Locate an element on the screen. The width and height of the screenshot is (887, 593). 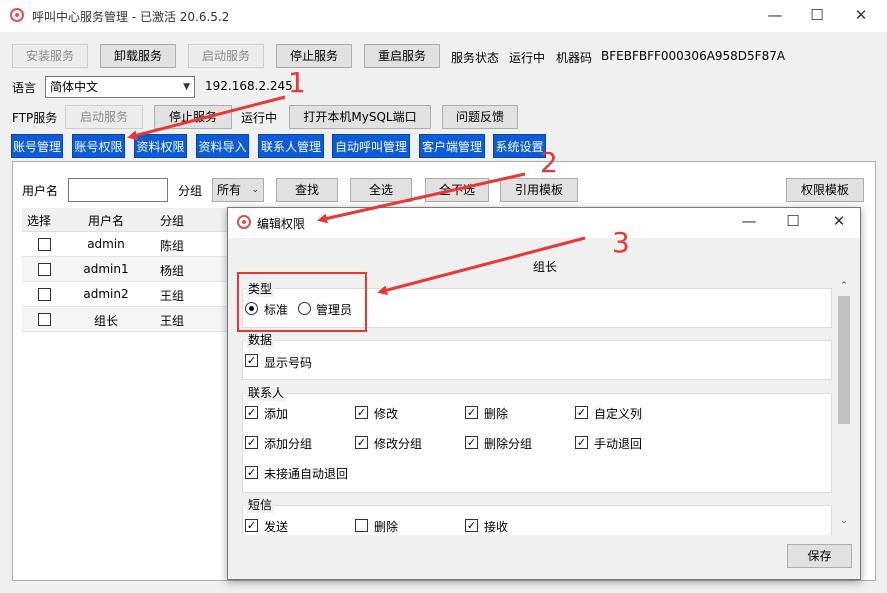
annotation-step-2: 2 is located at coordinates (549, 162).